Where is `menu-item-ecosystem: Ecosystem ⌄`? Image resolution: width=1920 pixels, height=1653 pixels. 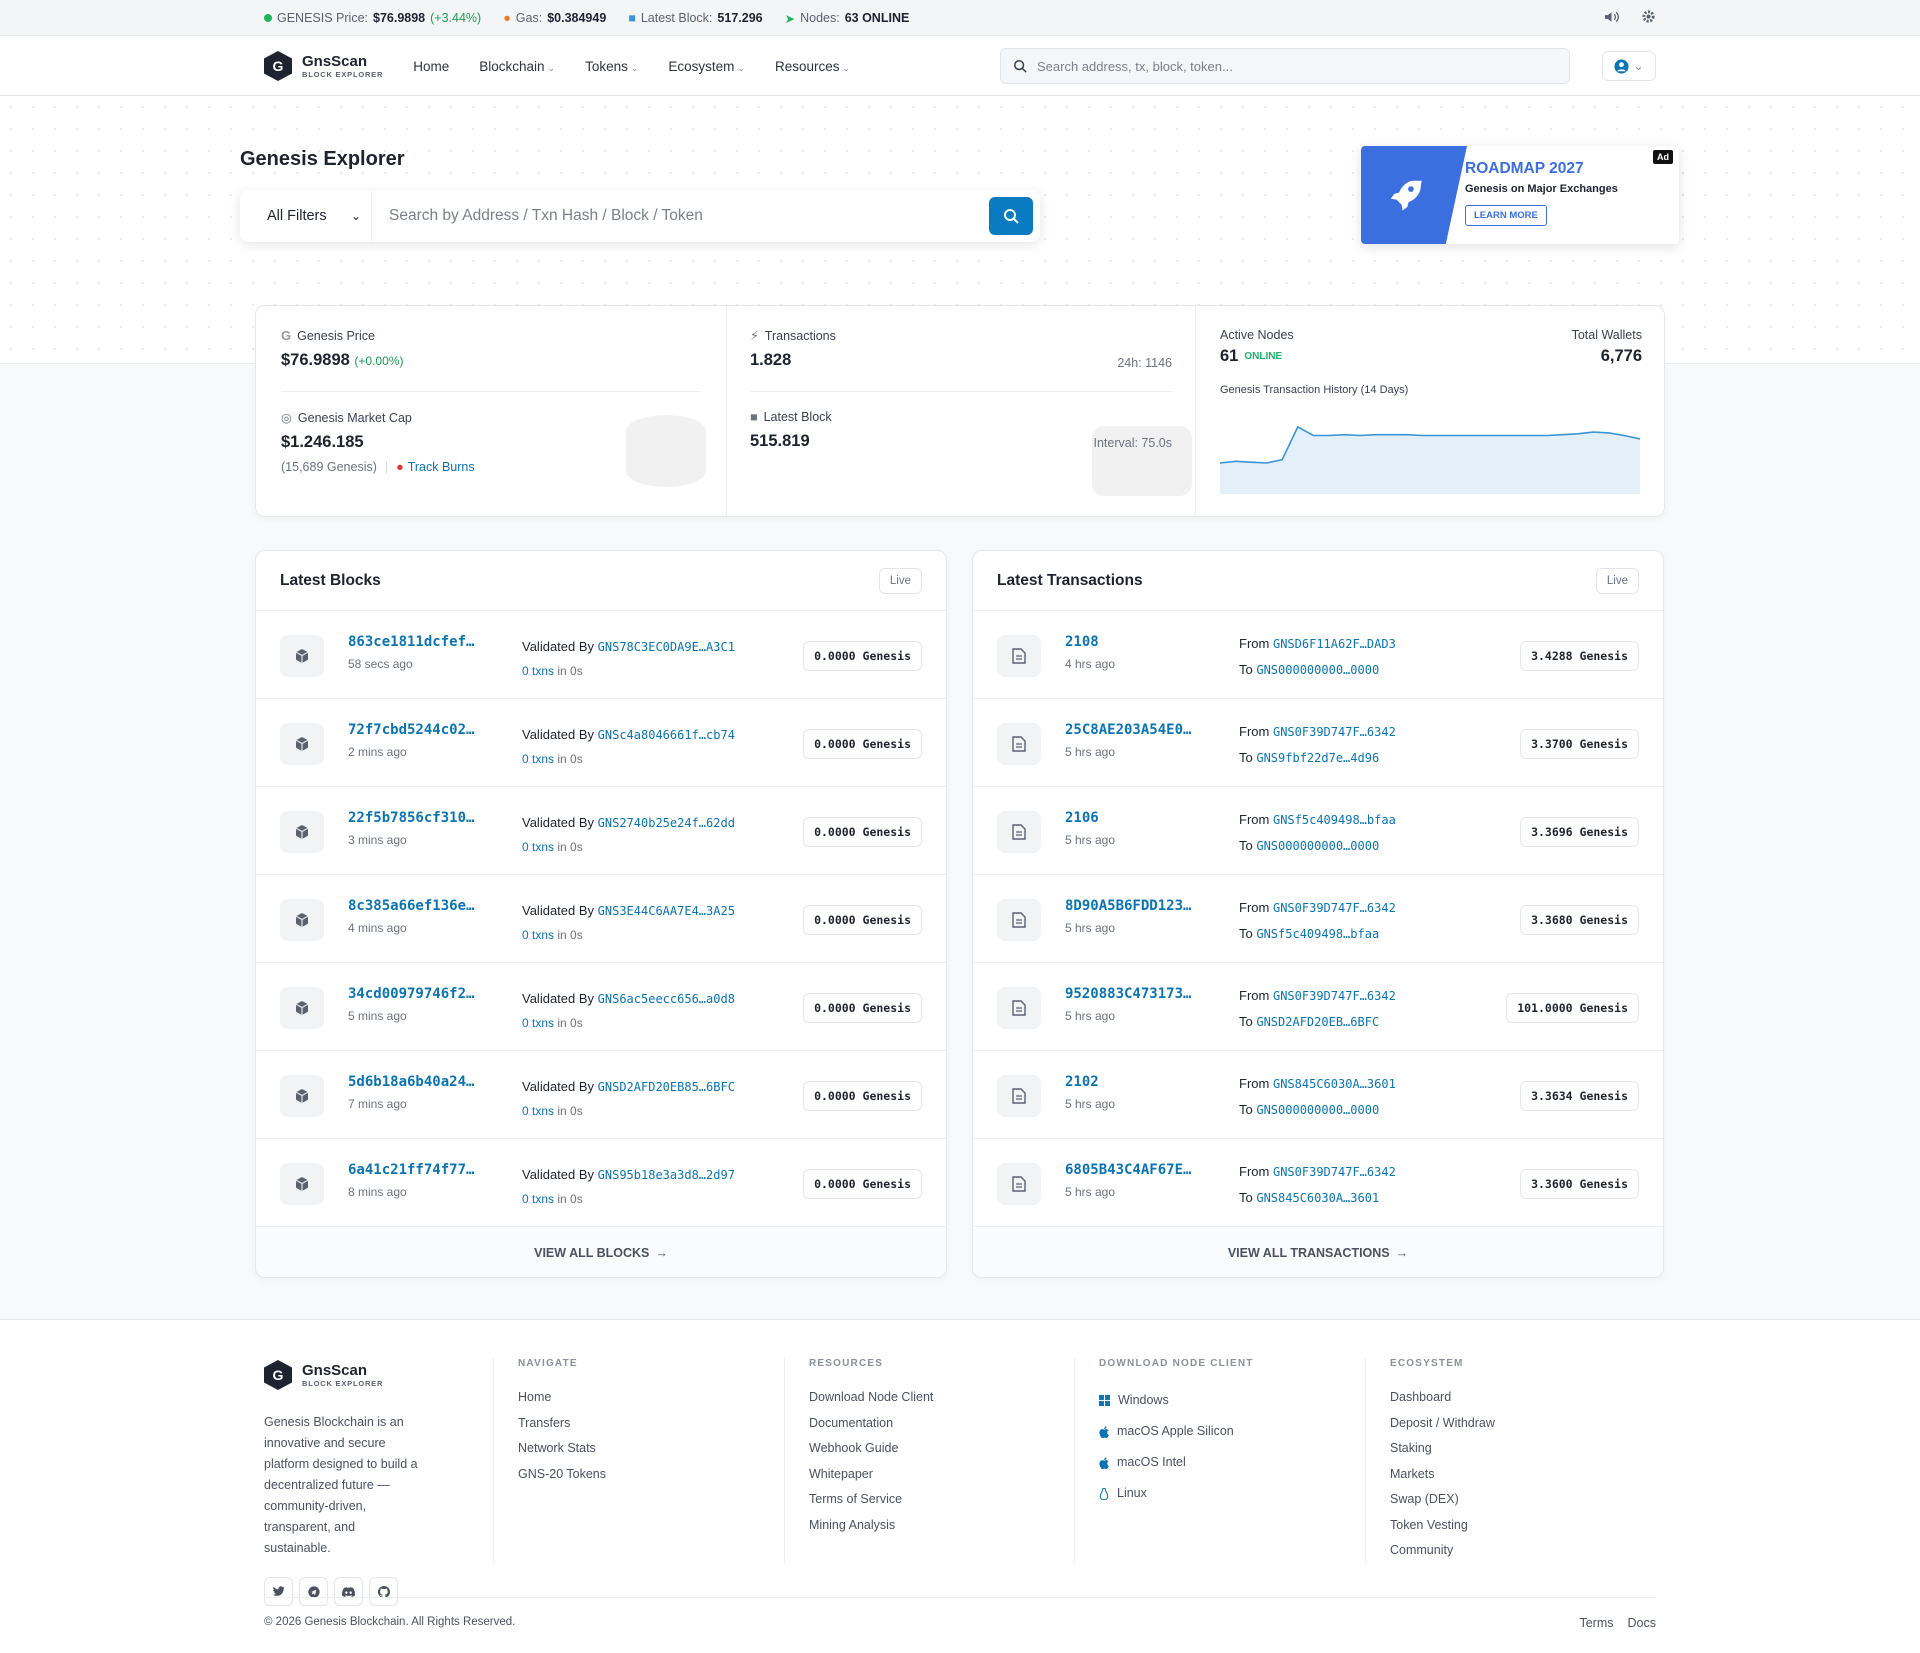
menu-item-ecosystem: Ecosystem ⌄ is located at coordinates (706, 66).